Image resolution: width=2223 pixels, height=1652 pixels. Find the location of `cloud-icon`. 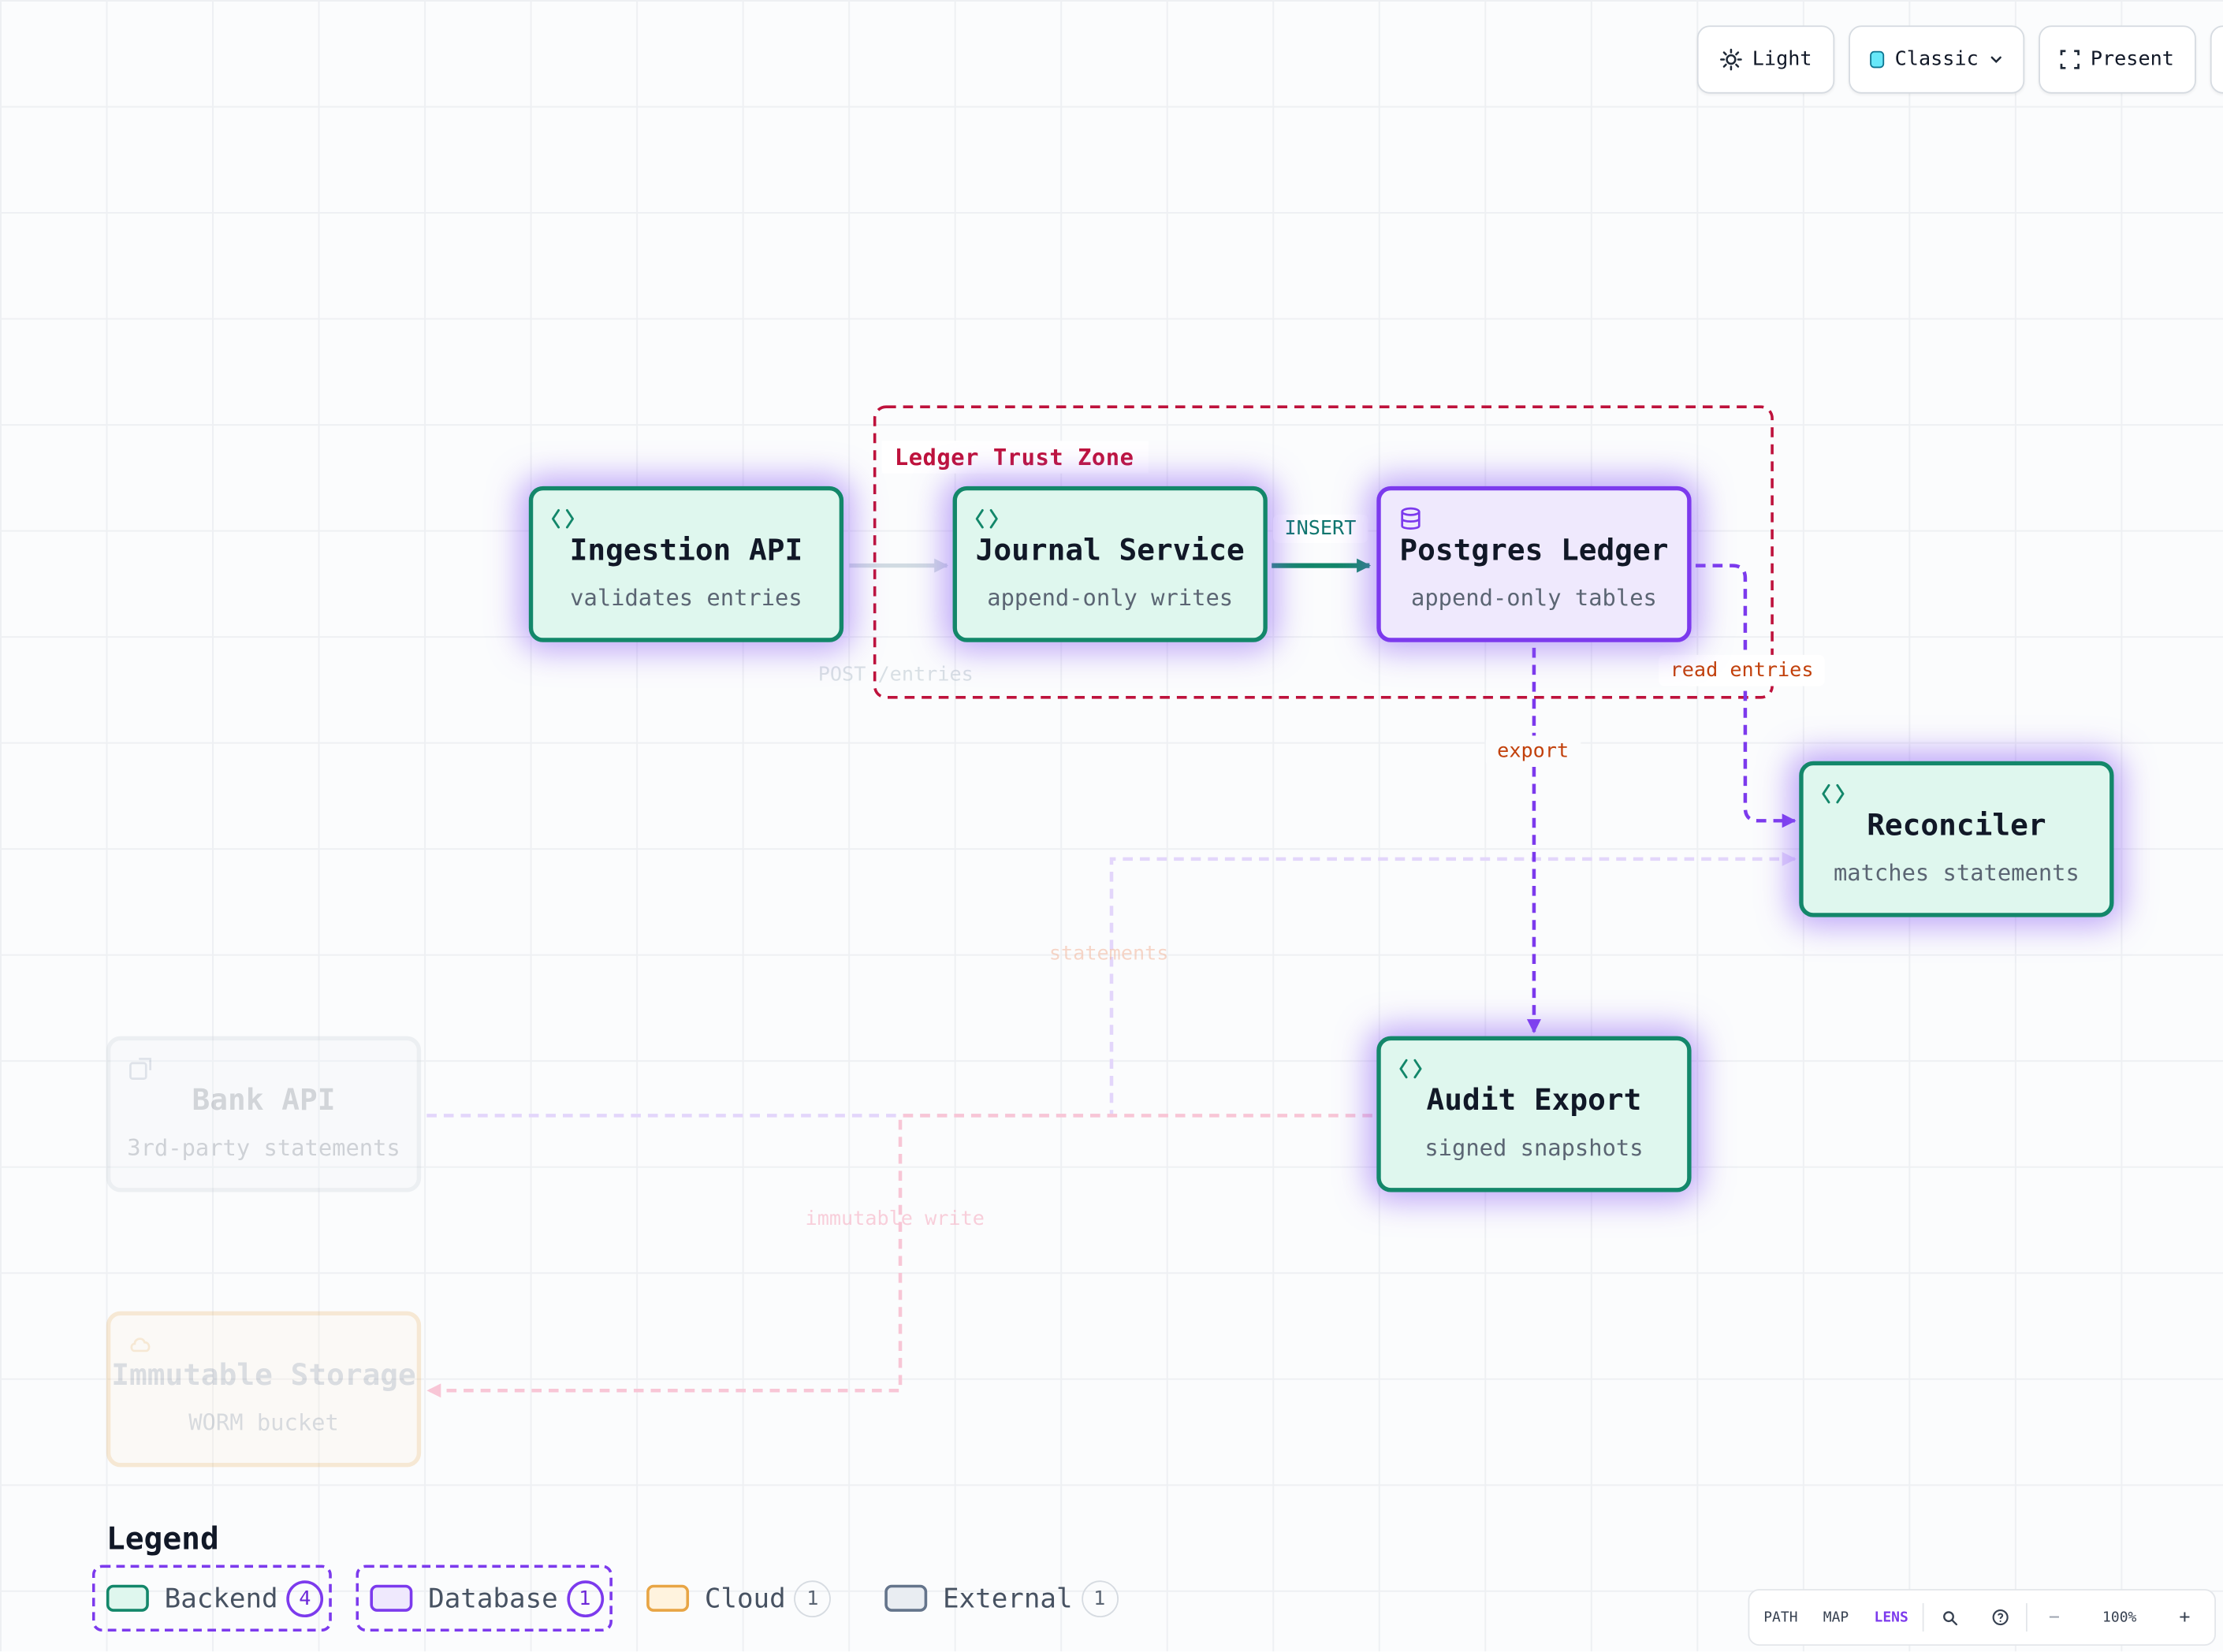

cloud-icon is located at coordinates (140, 1345).